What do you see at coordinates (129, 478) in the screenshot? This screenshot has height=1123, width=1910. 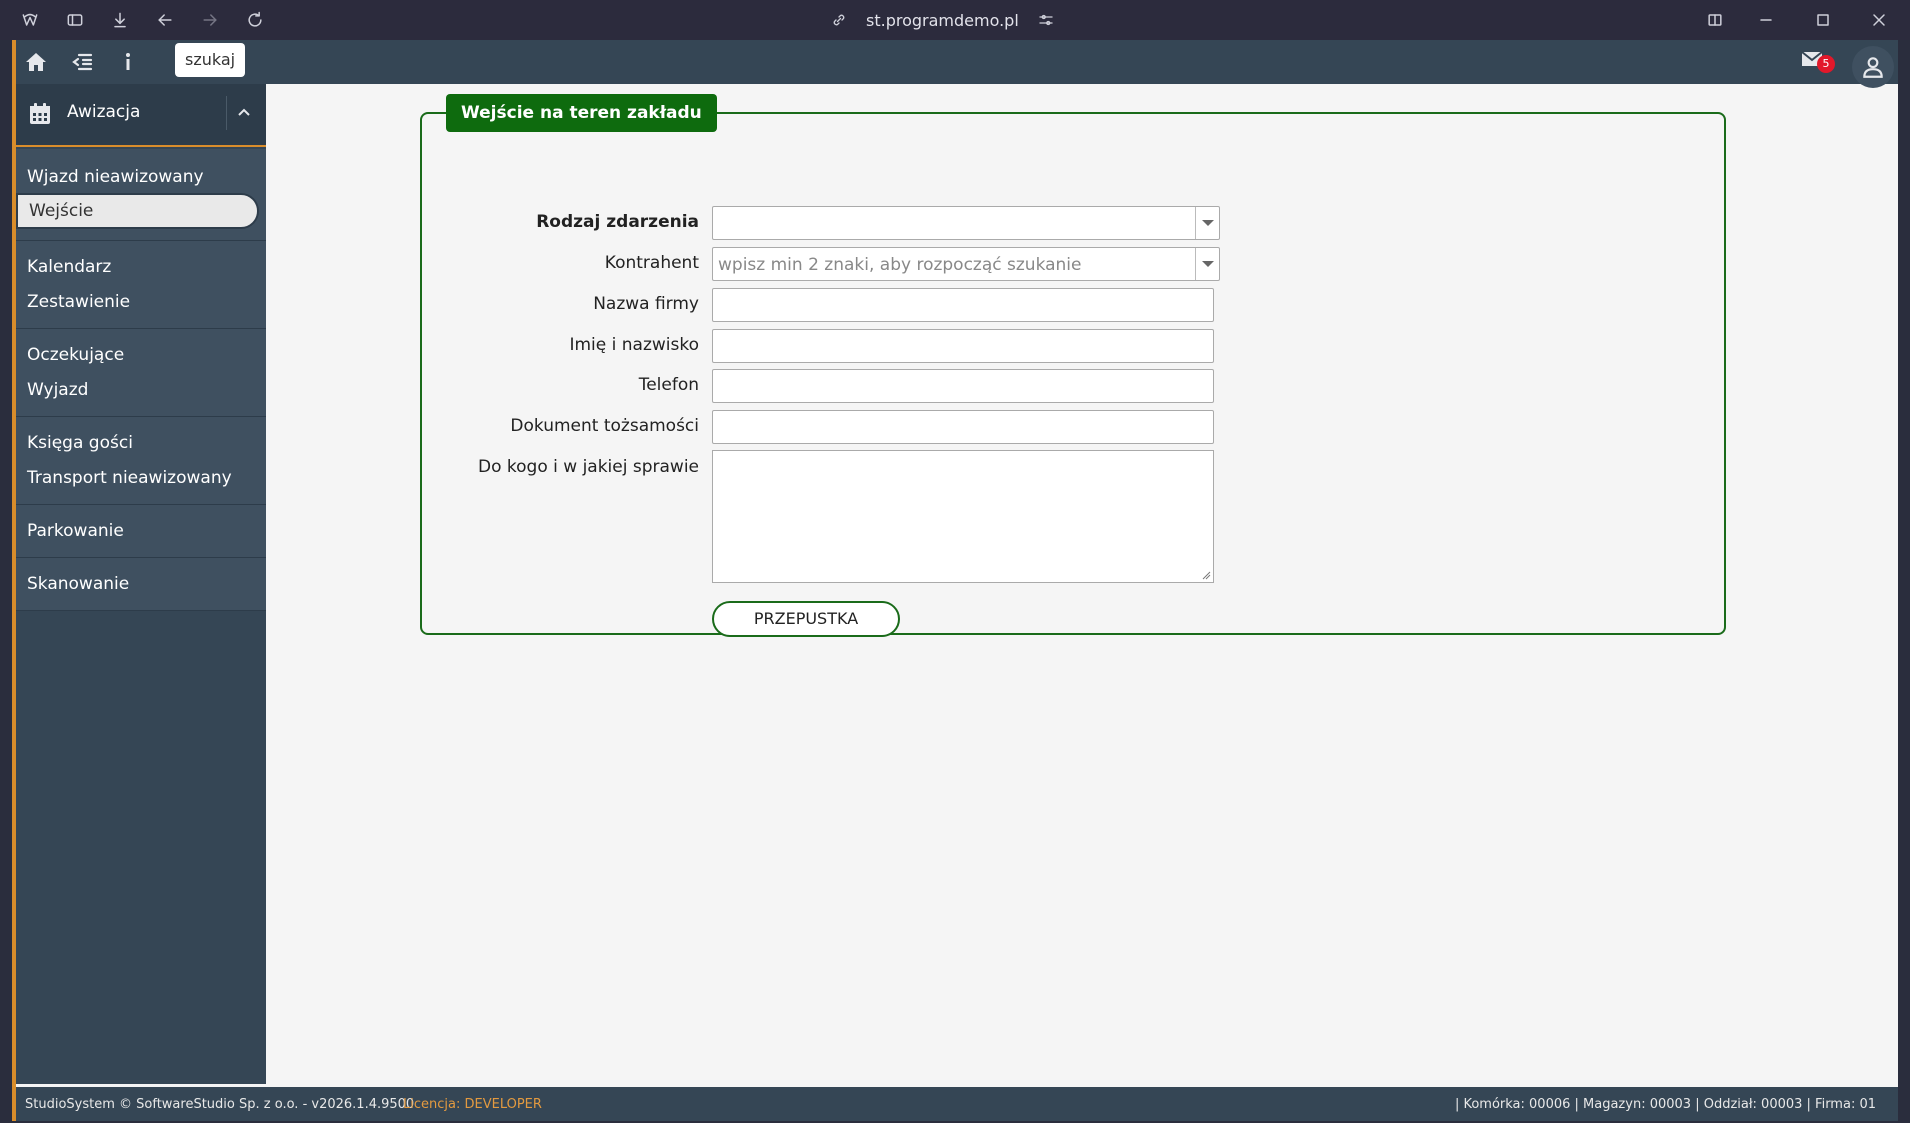 I see `sidebar-item-transport-nieawizowany: Transport nieawizowany` at bounding box center [129, 478].